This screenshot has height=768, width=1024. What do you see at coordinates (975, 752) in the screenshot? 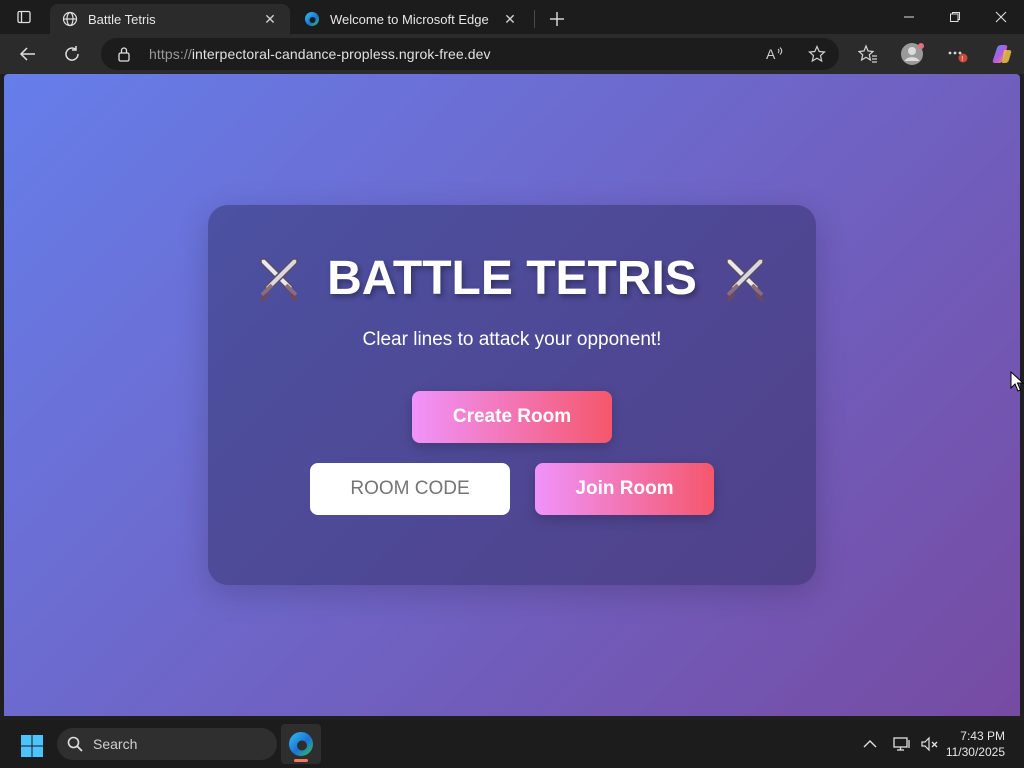
I see `clock-date: 11/30/2025` at bounding box center [975, 752].